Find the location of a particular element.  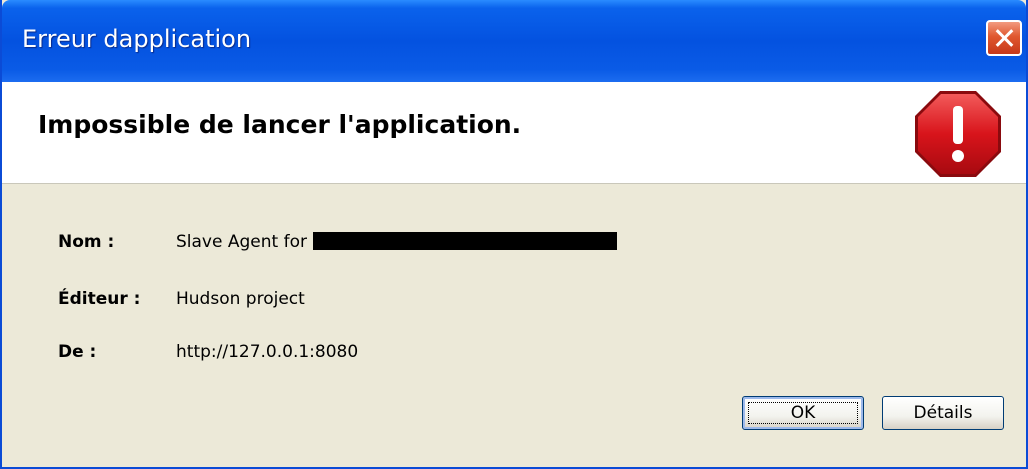

publisher-label: Éditeur : is located at coordinates (99, 299).